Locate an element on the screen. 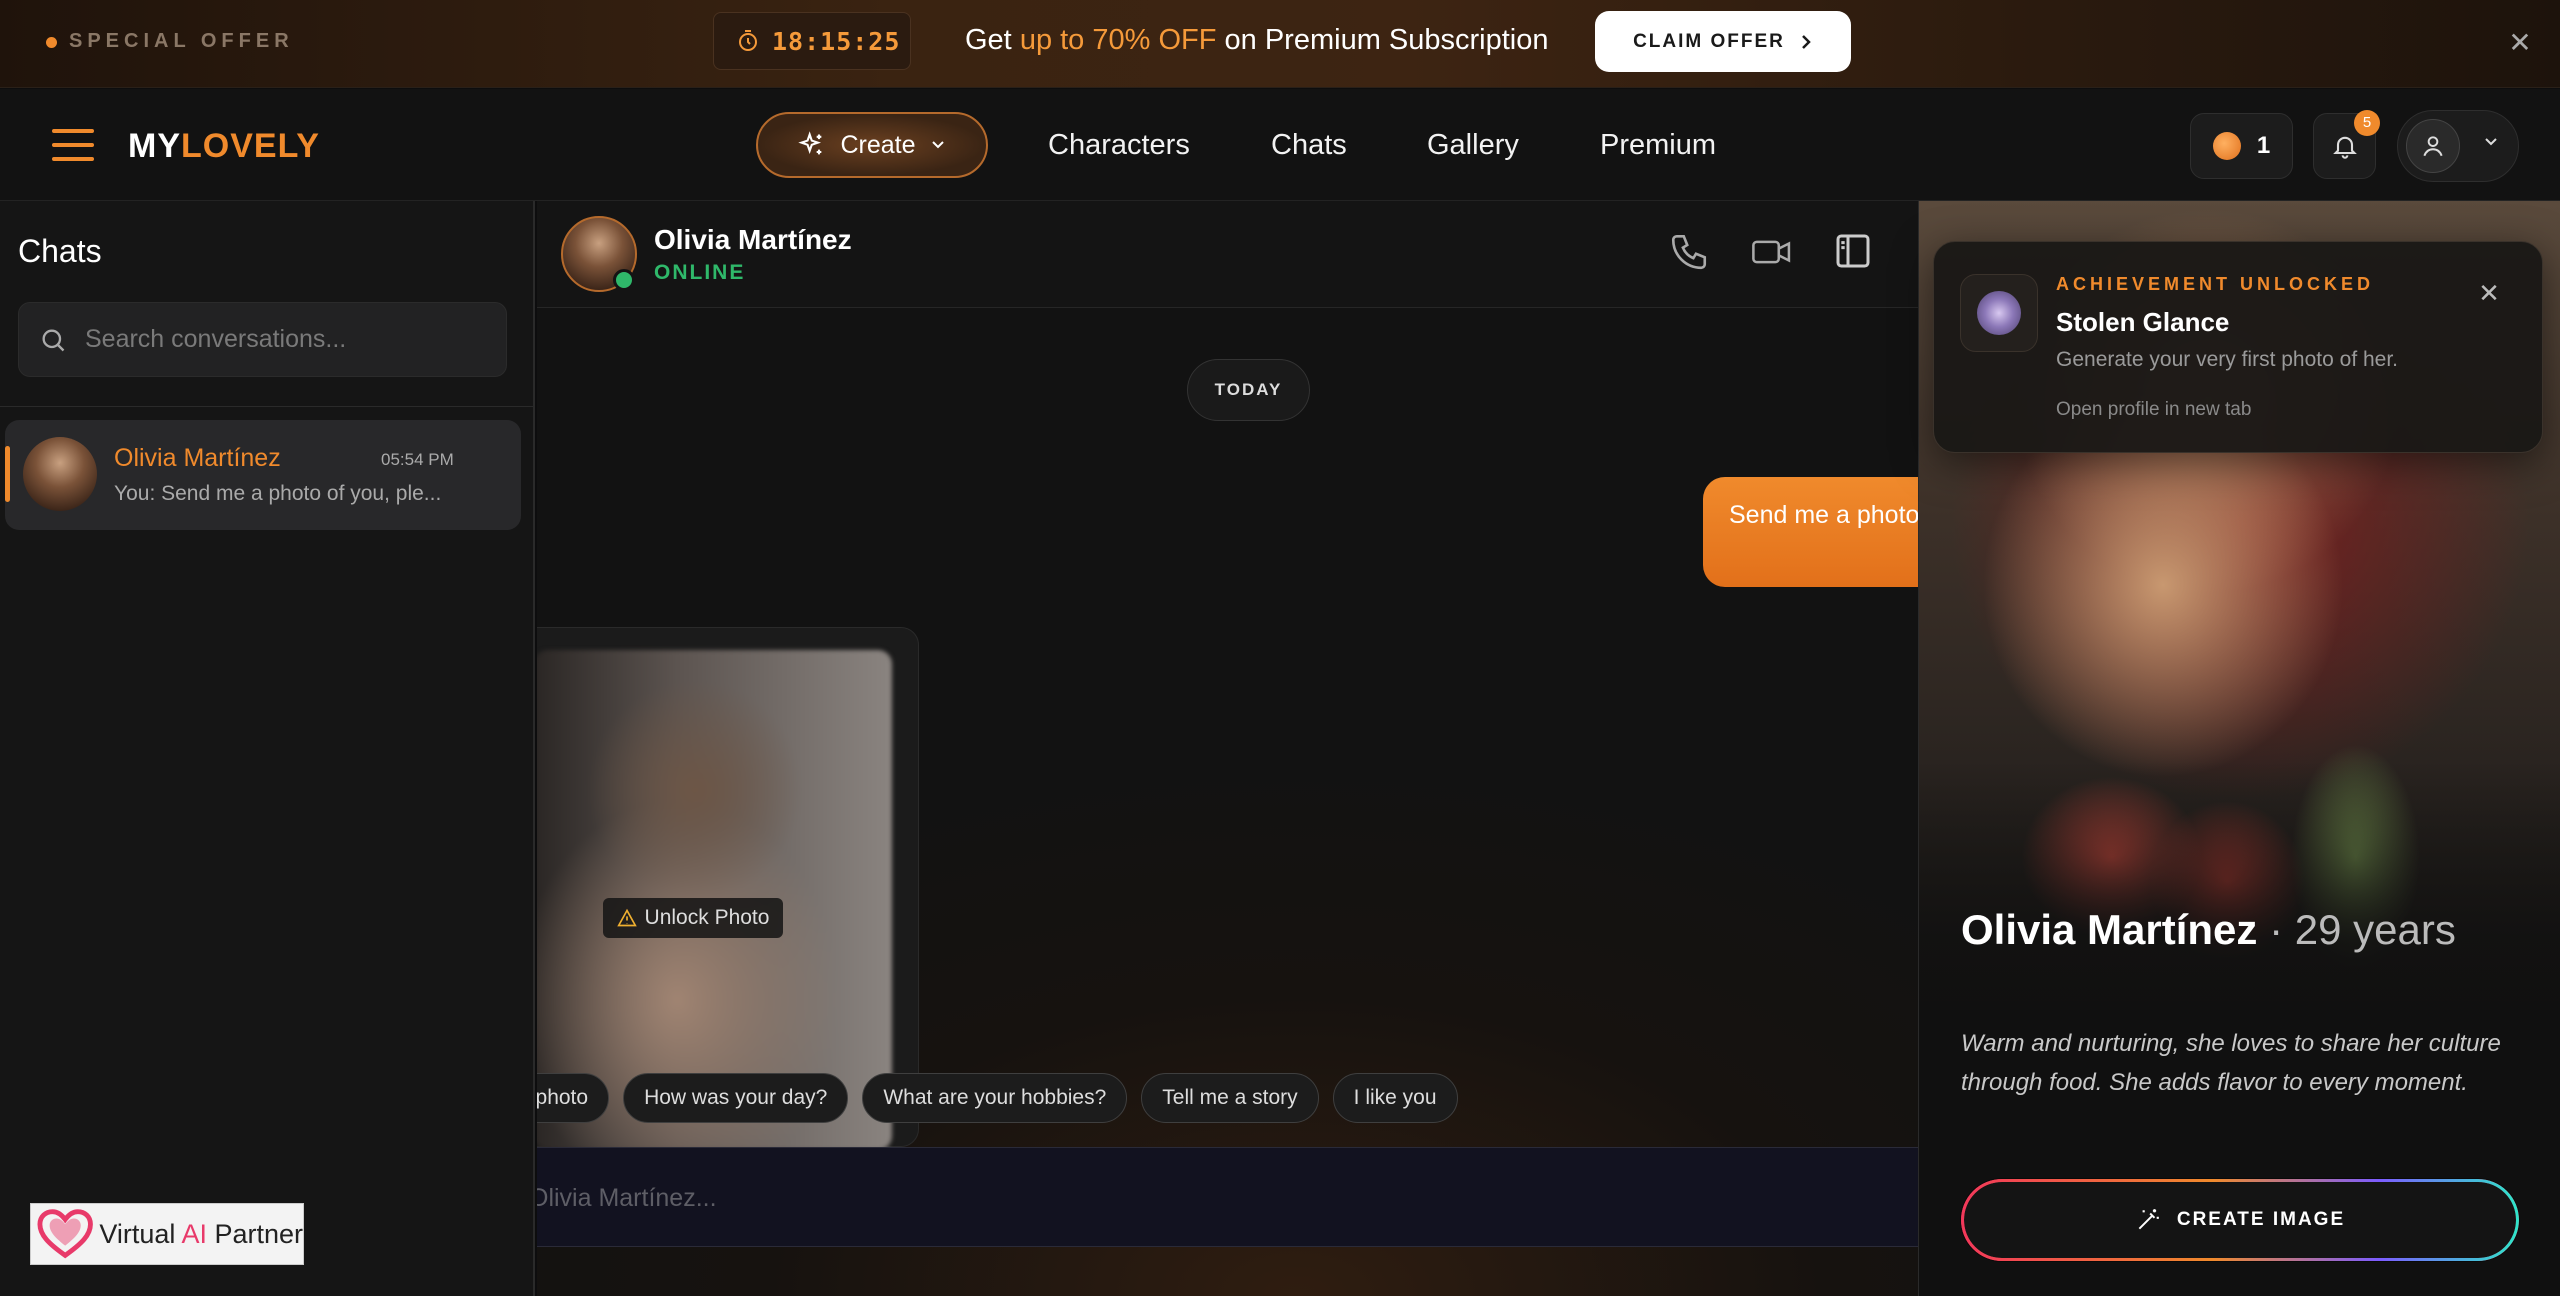 The height and width of the screenshot is (1296, 2560). user-icon is located at coordinates (2433, 146).